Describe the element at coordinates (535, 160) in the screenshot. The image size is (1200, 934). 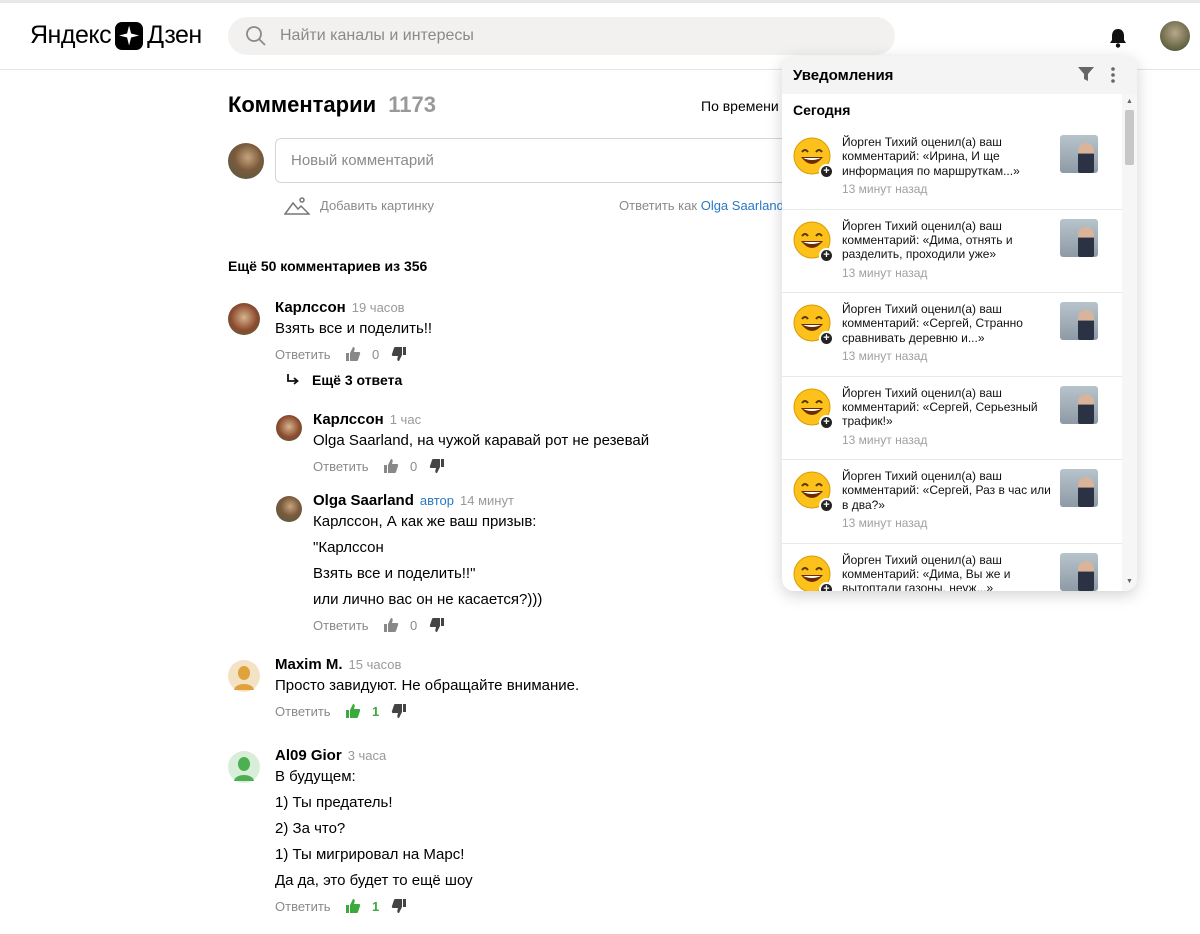
I see `new-comment-input` at that location.